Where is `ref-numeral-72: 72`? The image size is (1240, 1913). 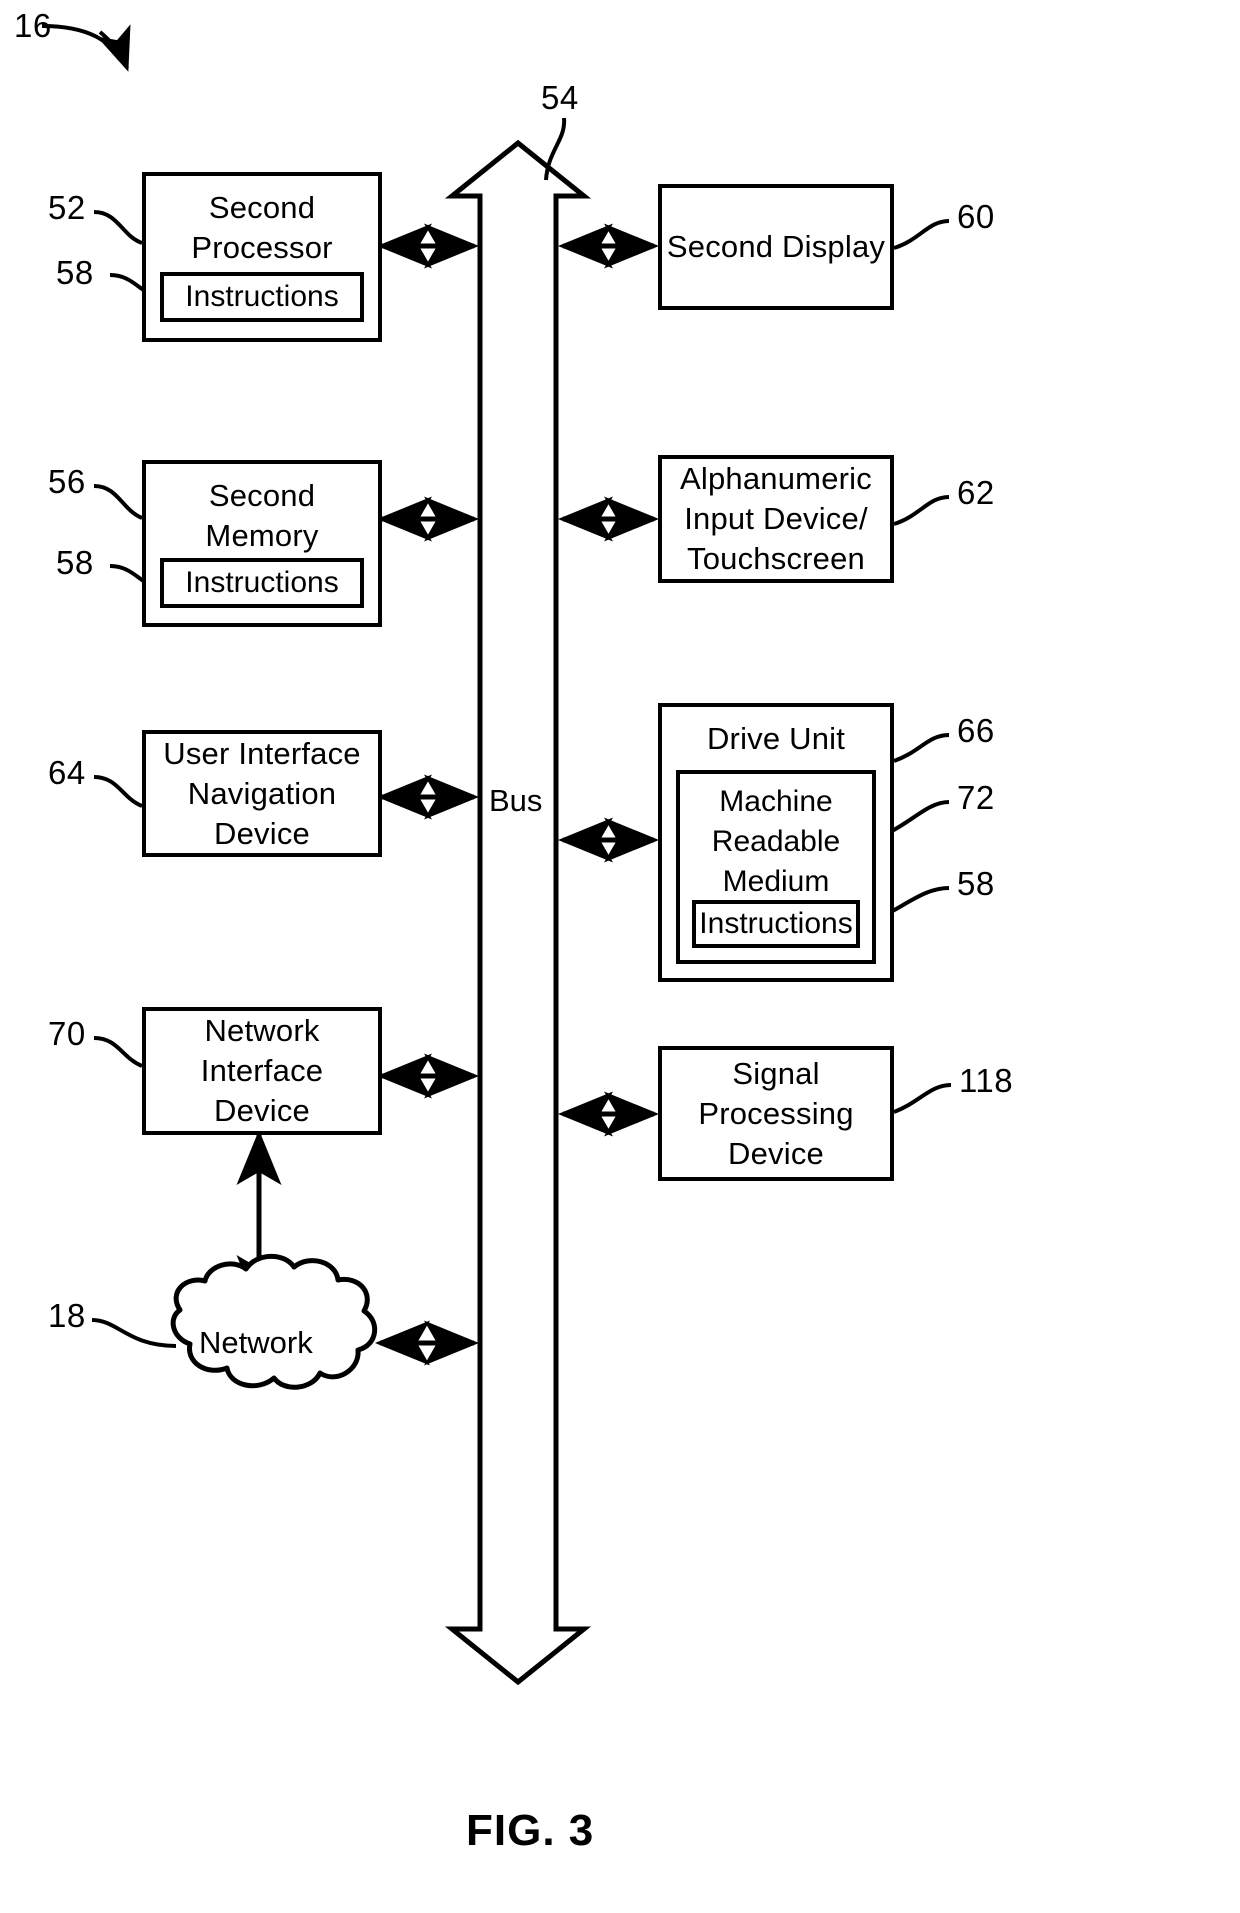 ref-numeral-72: 72 is located at coordinates (976, 797).